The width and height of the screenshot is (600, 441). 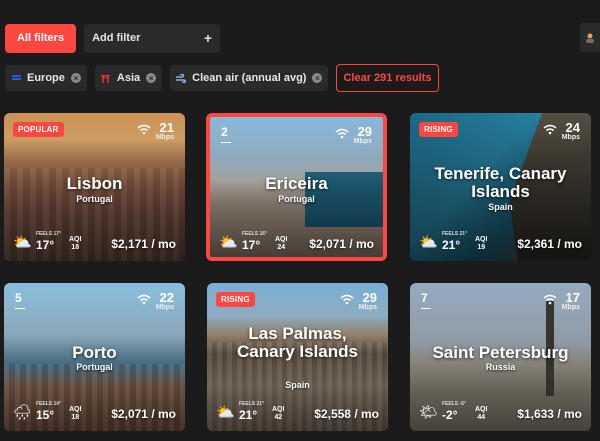 What do you see at coordinates (143, 244) in the screenshot?
I see `cost-of-living: $2,171 / mo` at bounding box center [143, 244].